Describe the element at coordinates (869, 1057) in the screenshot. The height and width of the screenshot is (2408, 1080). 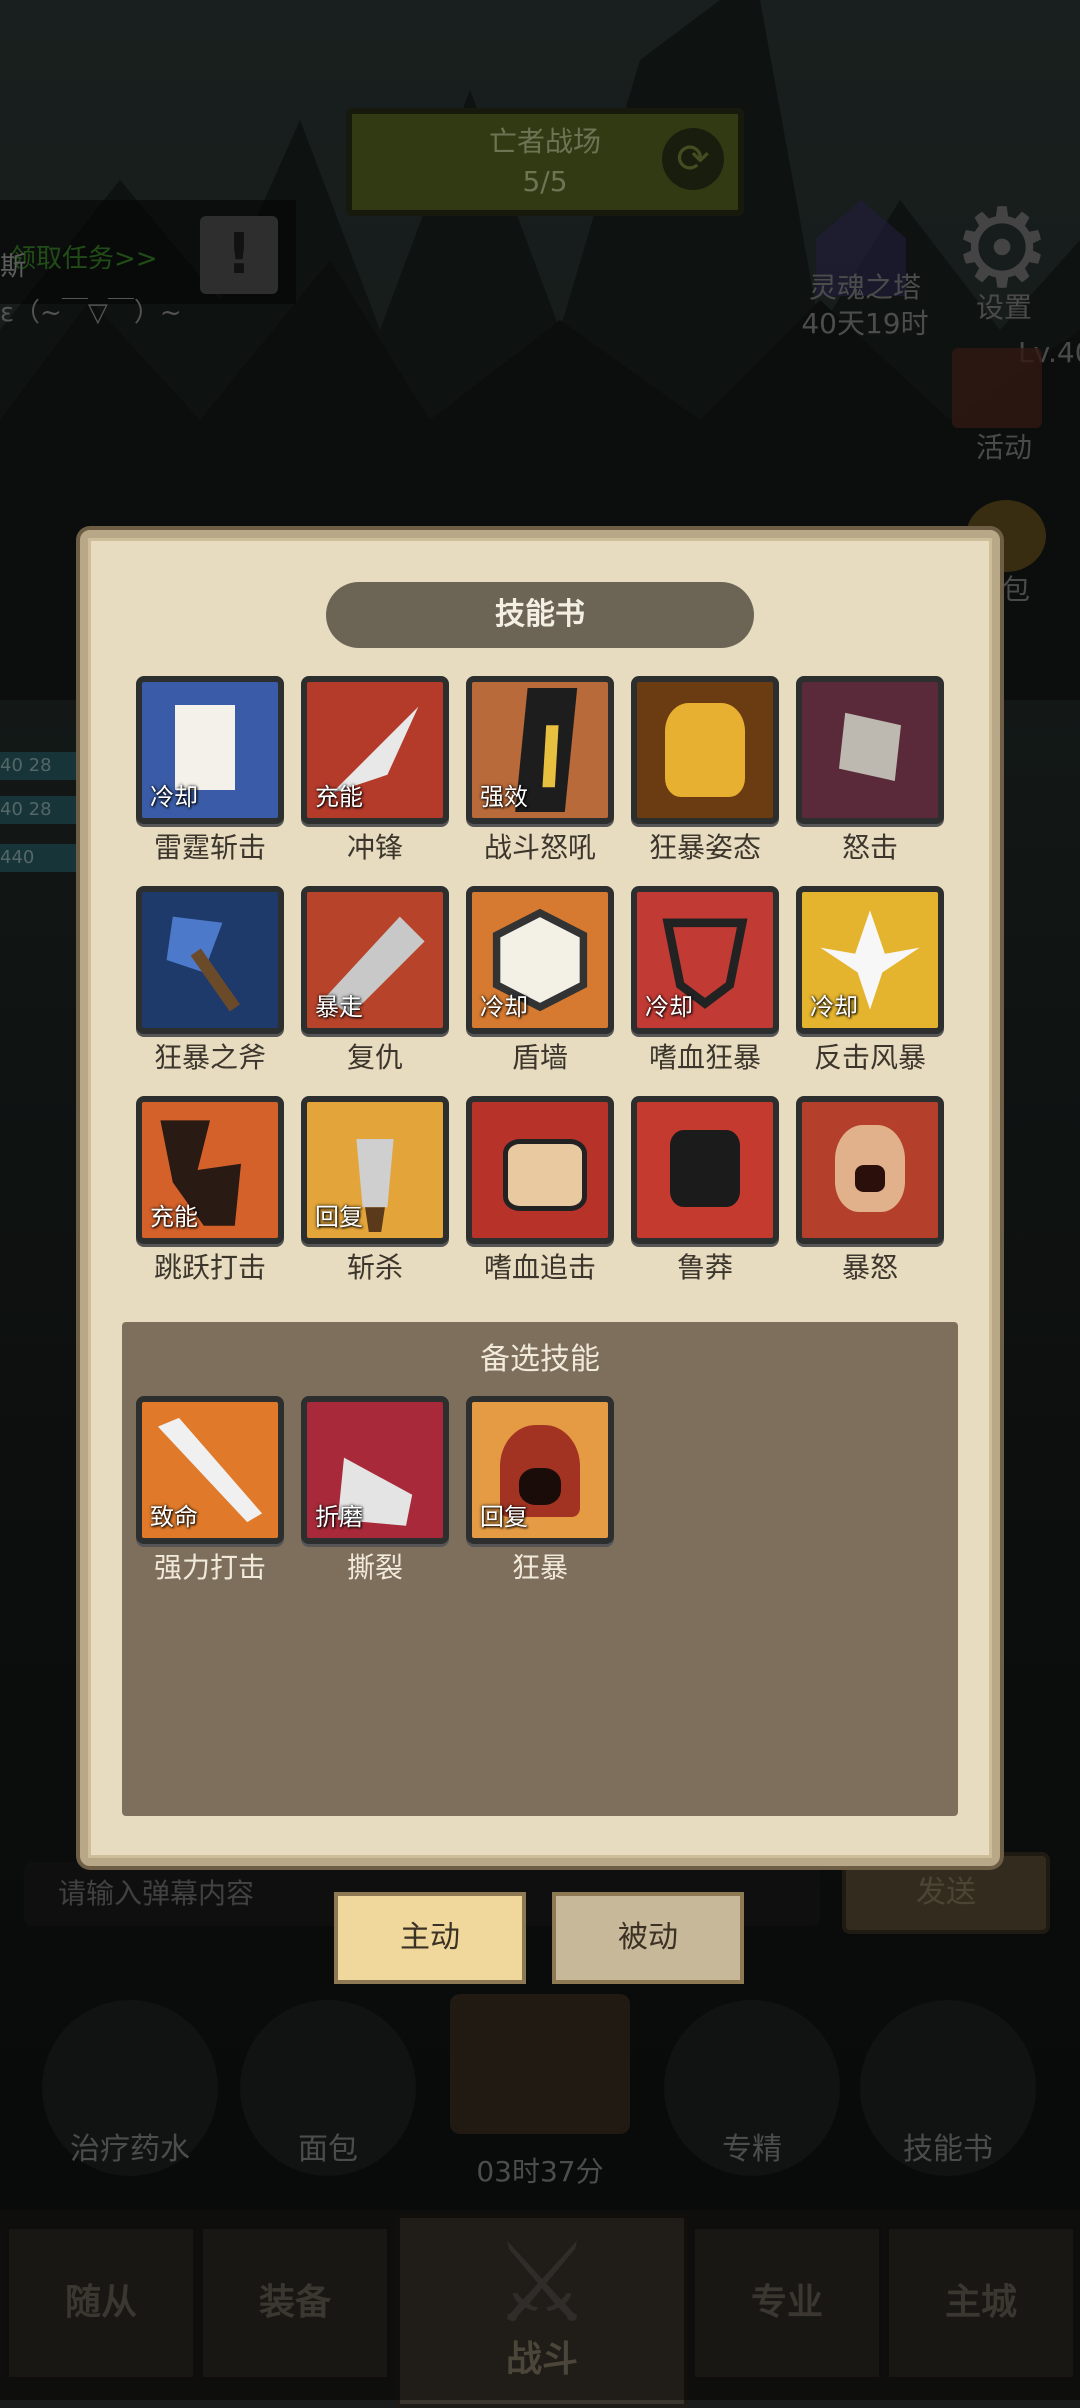
I see `skill-name: 反击风暴` at that location.